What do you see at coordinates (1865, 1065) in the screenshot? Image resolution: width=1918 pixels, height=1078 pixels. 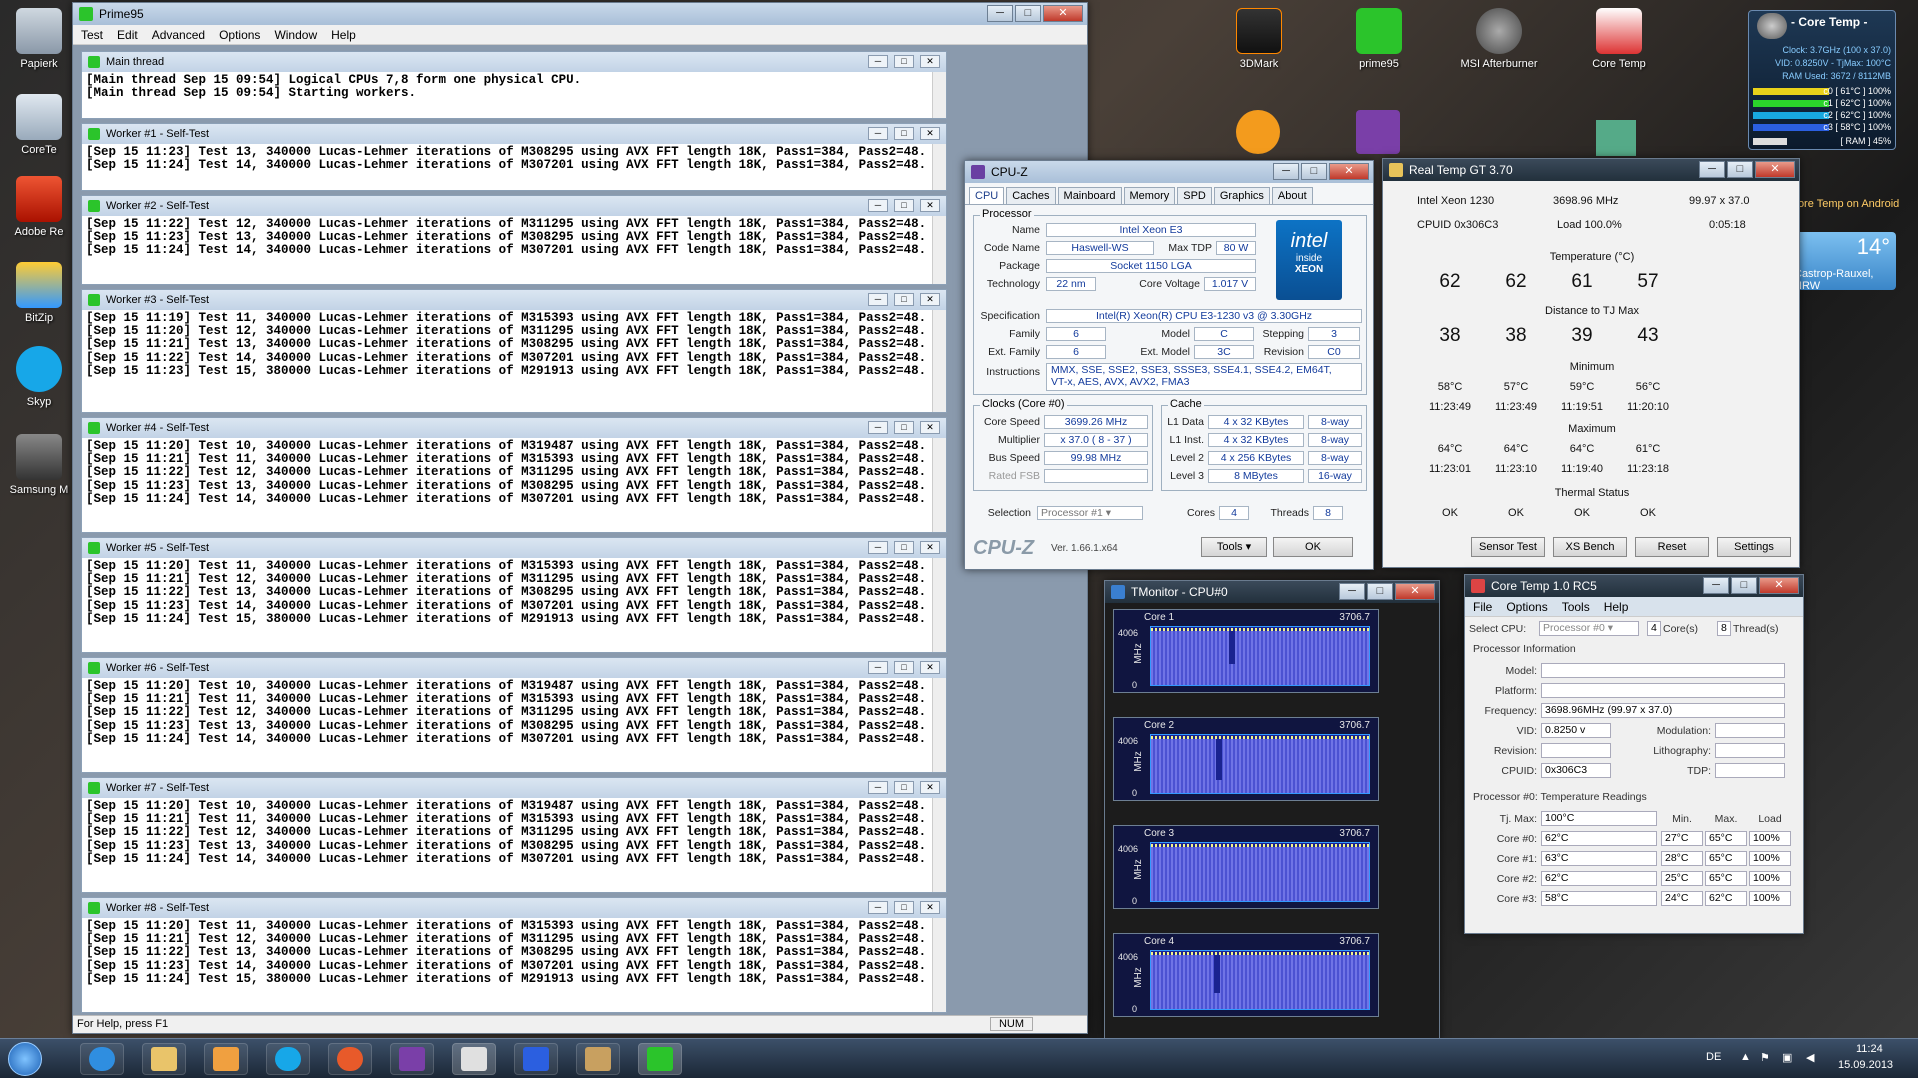 I see `clock-date: 15.09.2013` at bounding box center [1865, 1065].